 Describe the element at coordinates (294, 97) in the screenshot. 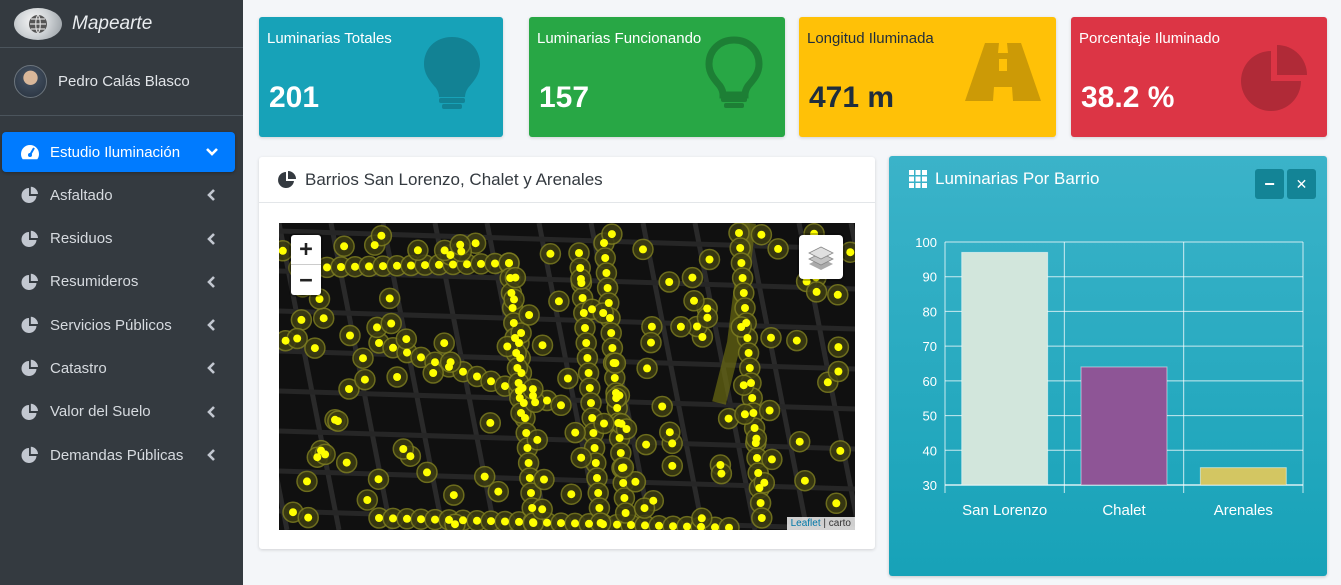

I see `info-box-value: 201` at that location.